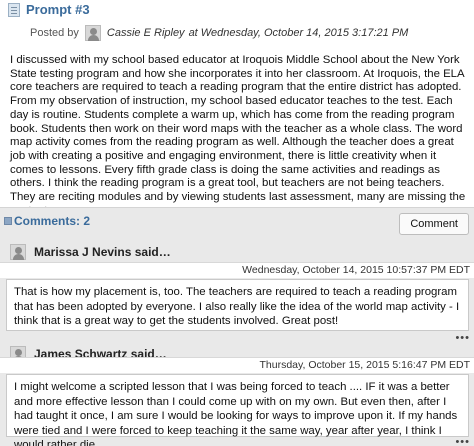 This screenshot has height=446, width=474. Describe the element at coordinates (14, 9) in the screenshot. I see `document-icon` at that location.